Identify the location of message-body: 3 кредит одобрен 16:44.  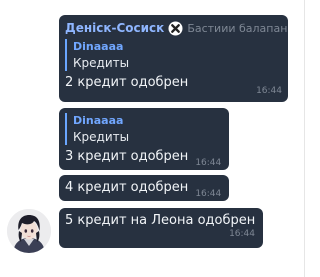
(144, 158).